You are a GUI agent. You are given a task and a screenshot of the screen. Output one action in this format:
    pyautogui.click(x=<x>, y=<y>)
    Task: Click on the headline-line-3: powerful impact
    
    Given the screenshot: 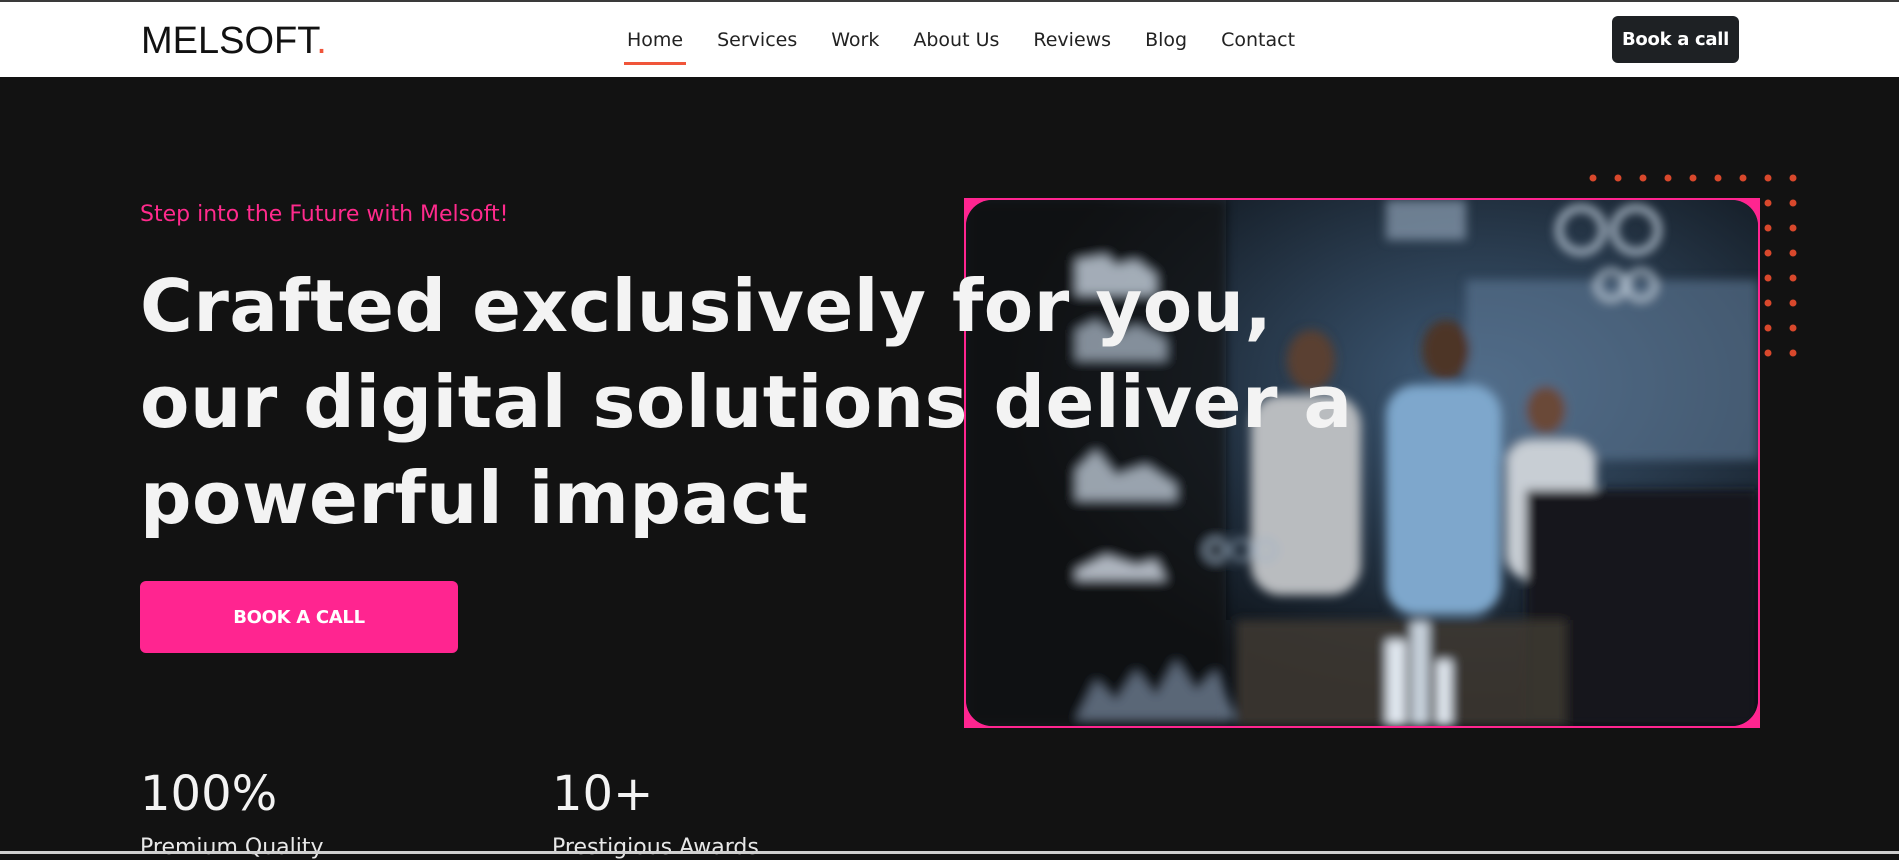 What is the action you would take?
    pyautogui.click(x=474, y=498)
    